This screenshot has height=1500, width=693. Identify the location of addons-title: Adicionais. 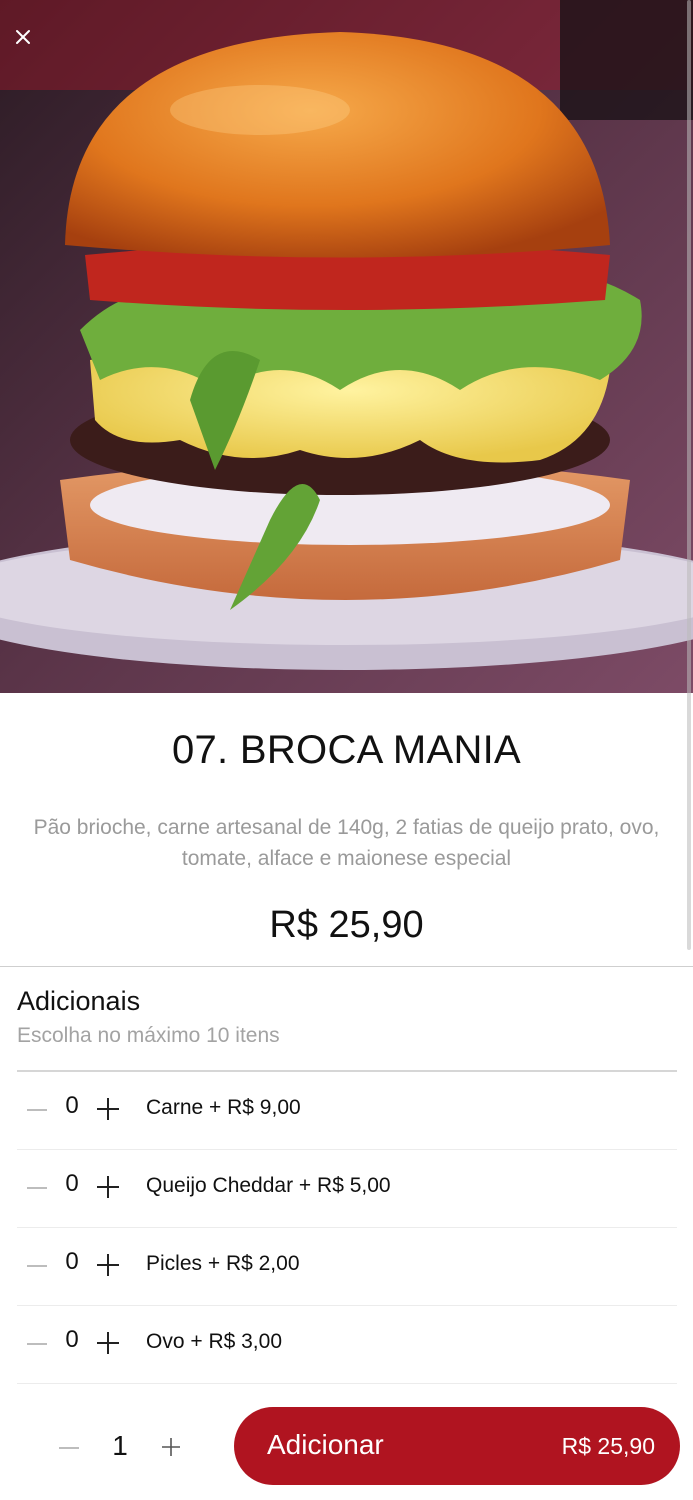
(79, 1001).